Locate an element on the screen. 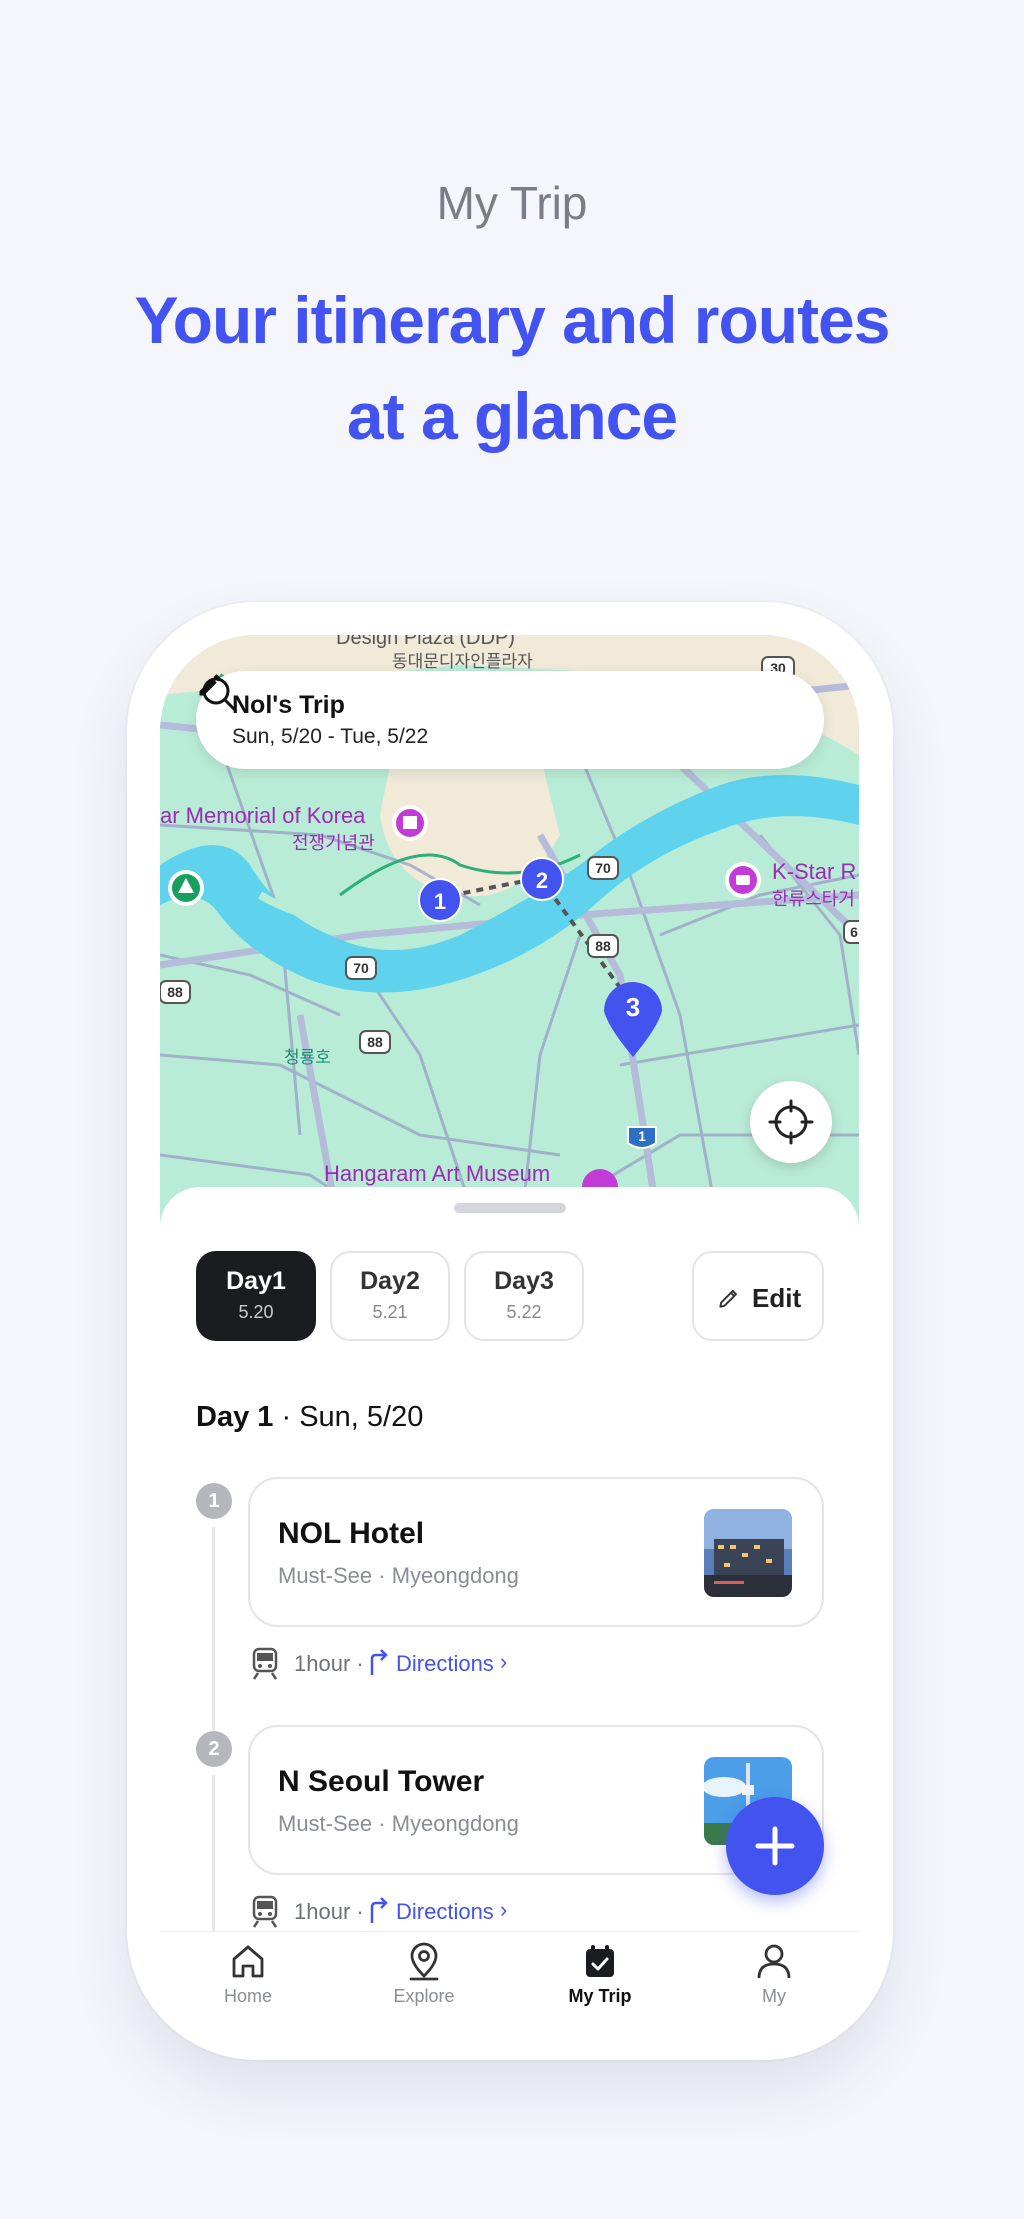 This screenshot has width=1024, height=2219. tab-day1: Day1 5.20 is located at coordinates (256, 1296).